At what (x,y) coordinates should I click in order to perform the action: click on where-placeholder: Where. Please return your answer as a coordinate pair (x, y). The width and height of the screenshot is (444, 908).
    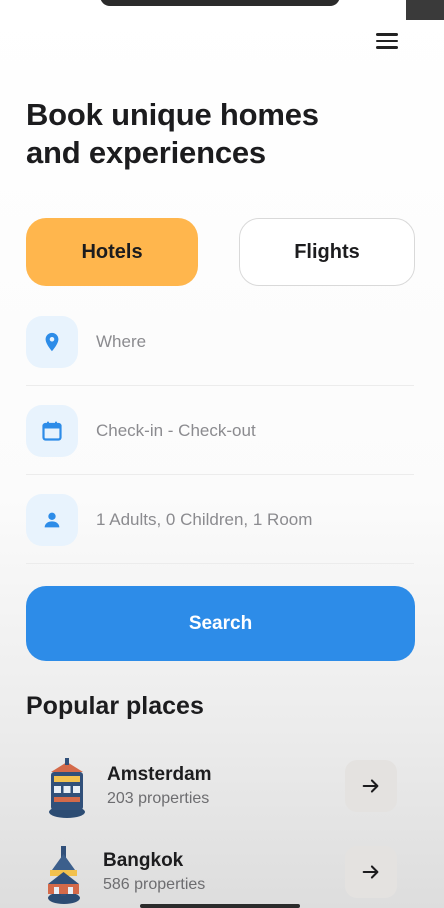
    Looking at the image, I should click on (121, 341).